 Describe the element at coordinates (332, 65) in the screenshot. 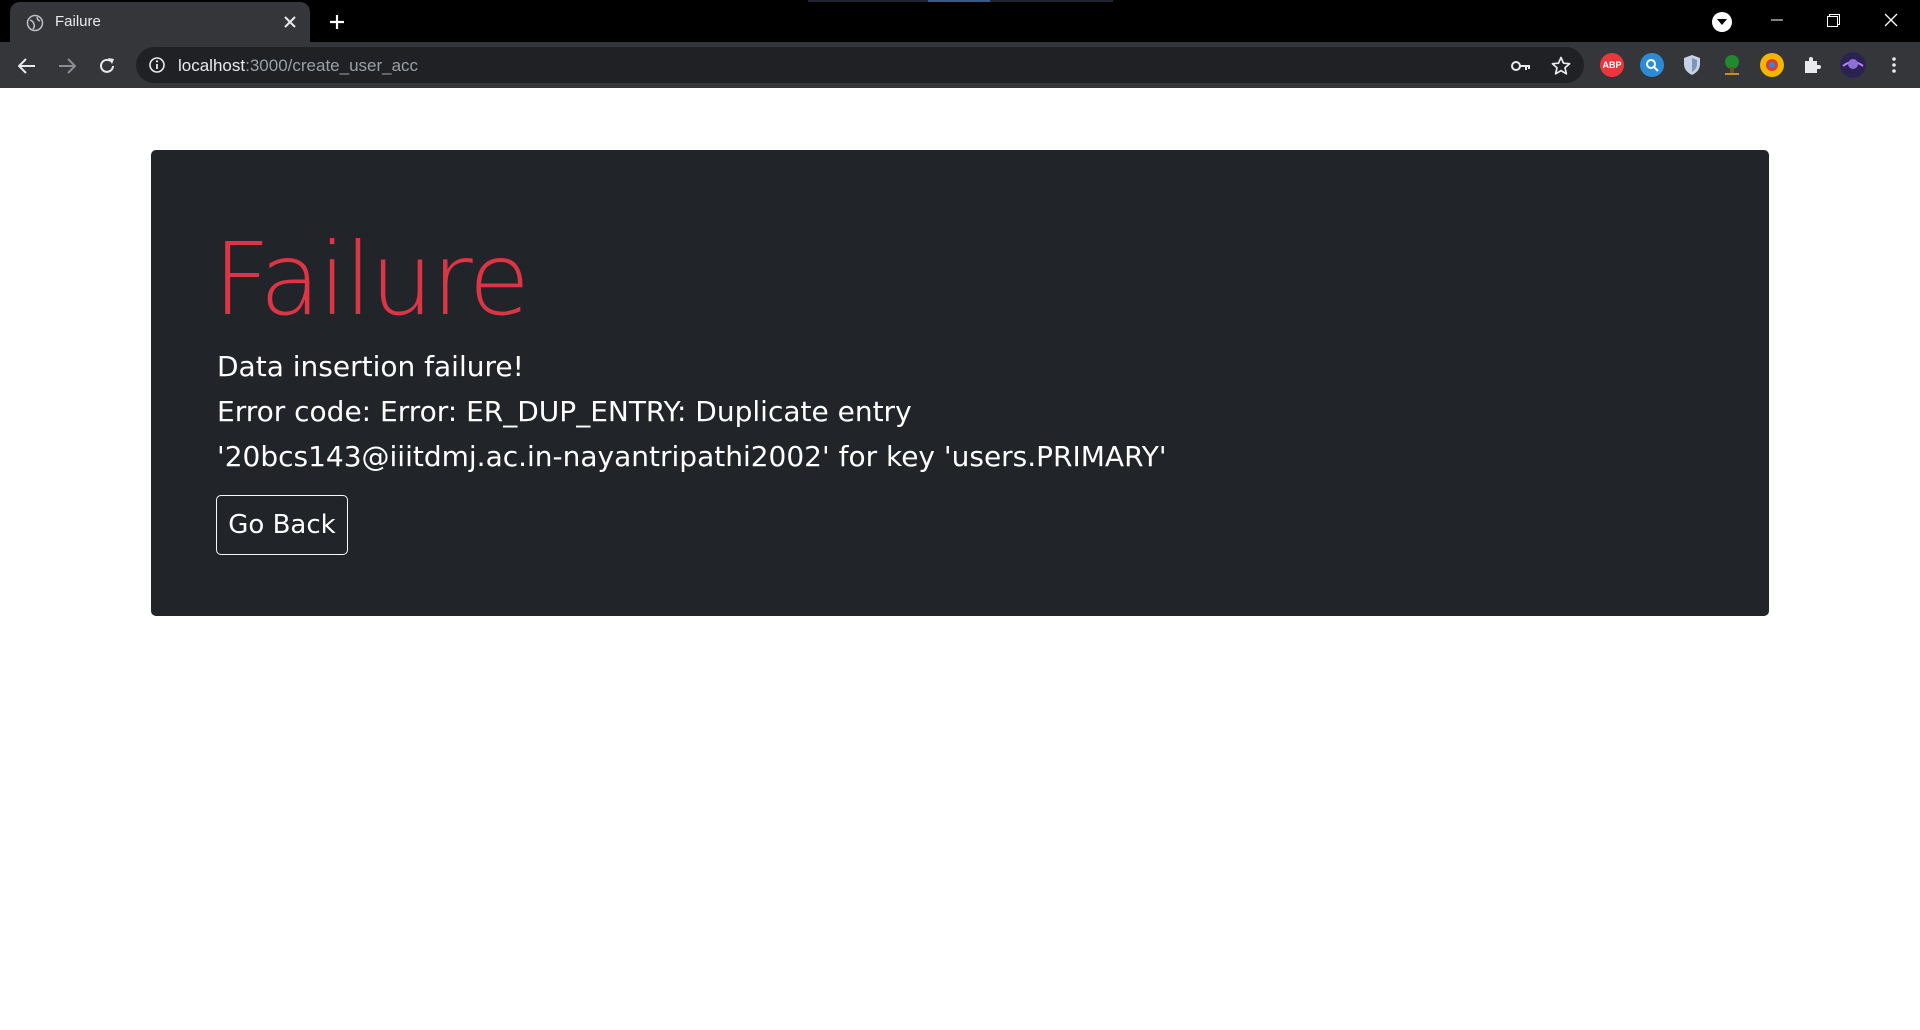

I see `url-path: :3000/create_user_acc` at that location.